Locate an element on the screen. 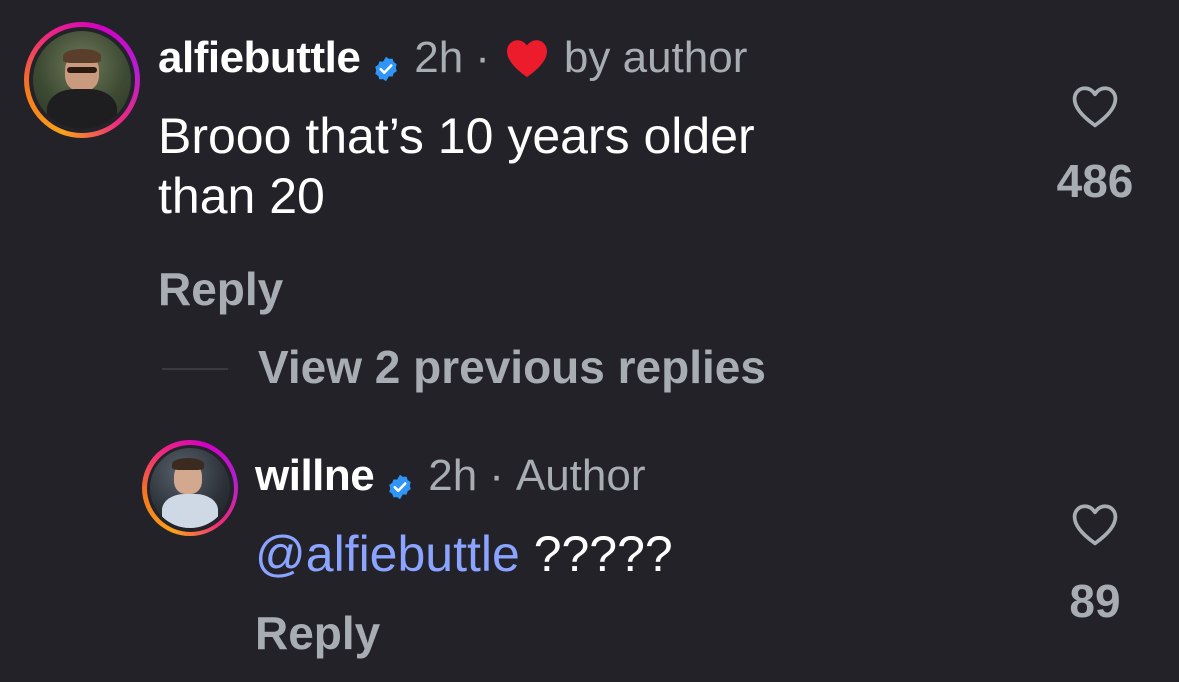 This screenshot has height=682, width=1179. author-label: Author is located at coordinates (580, 475).